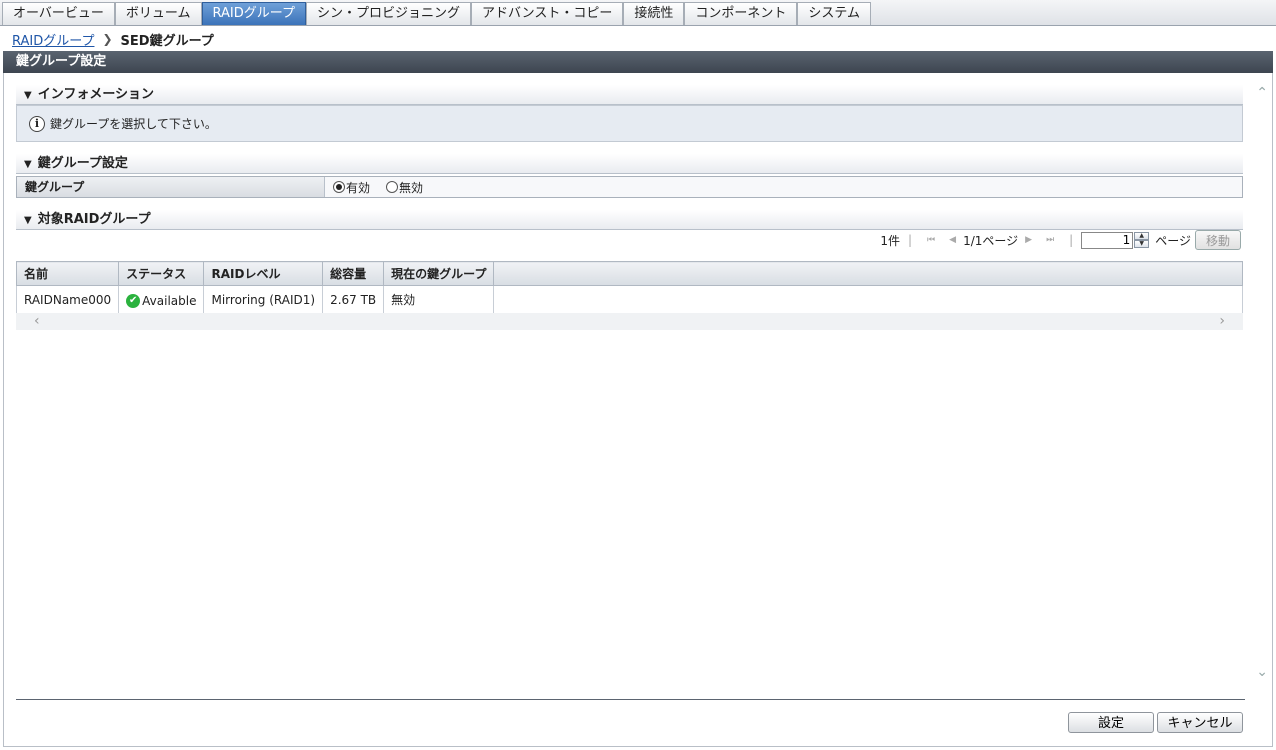  I want to click on prev-page-icon: ◀, so click(952, 240).